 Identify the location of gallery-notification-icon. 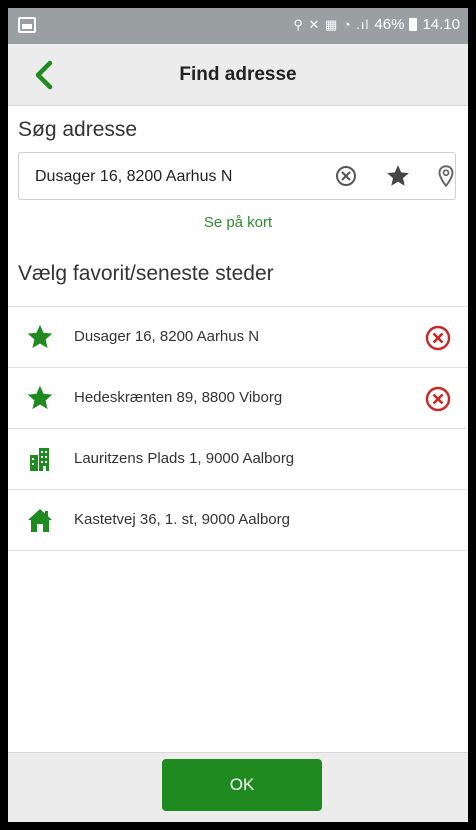
(27, 25).